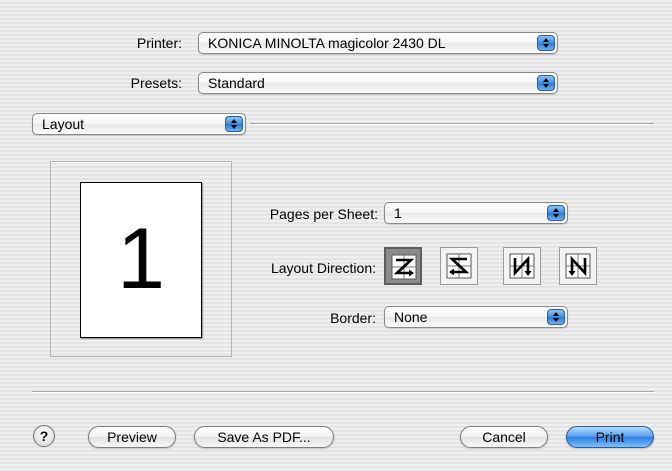 The image size is (672, 471). I want to click on border-value: None, so click(411, 317).